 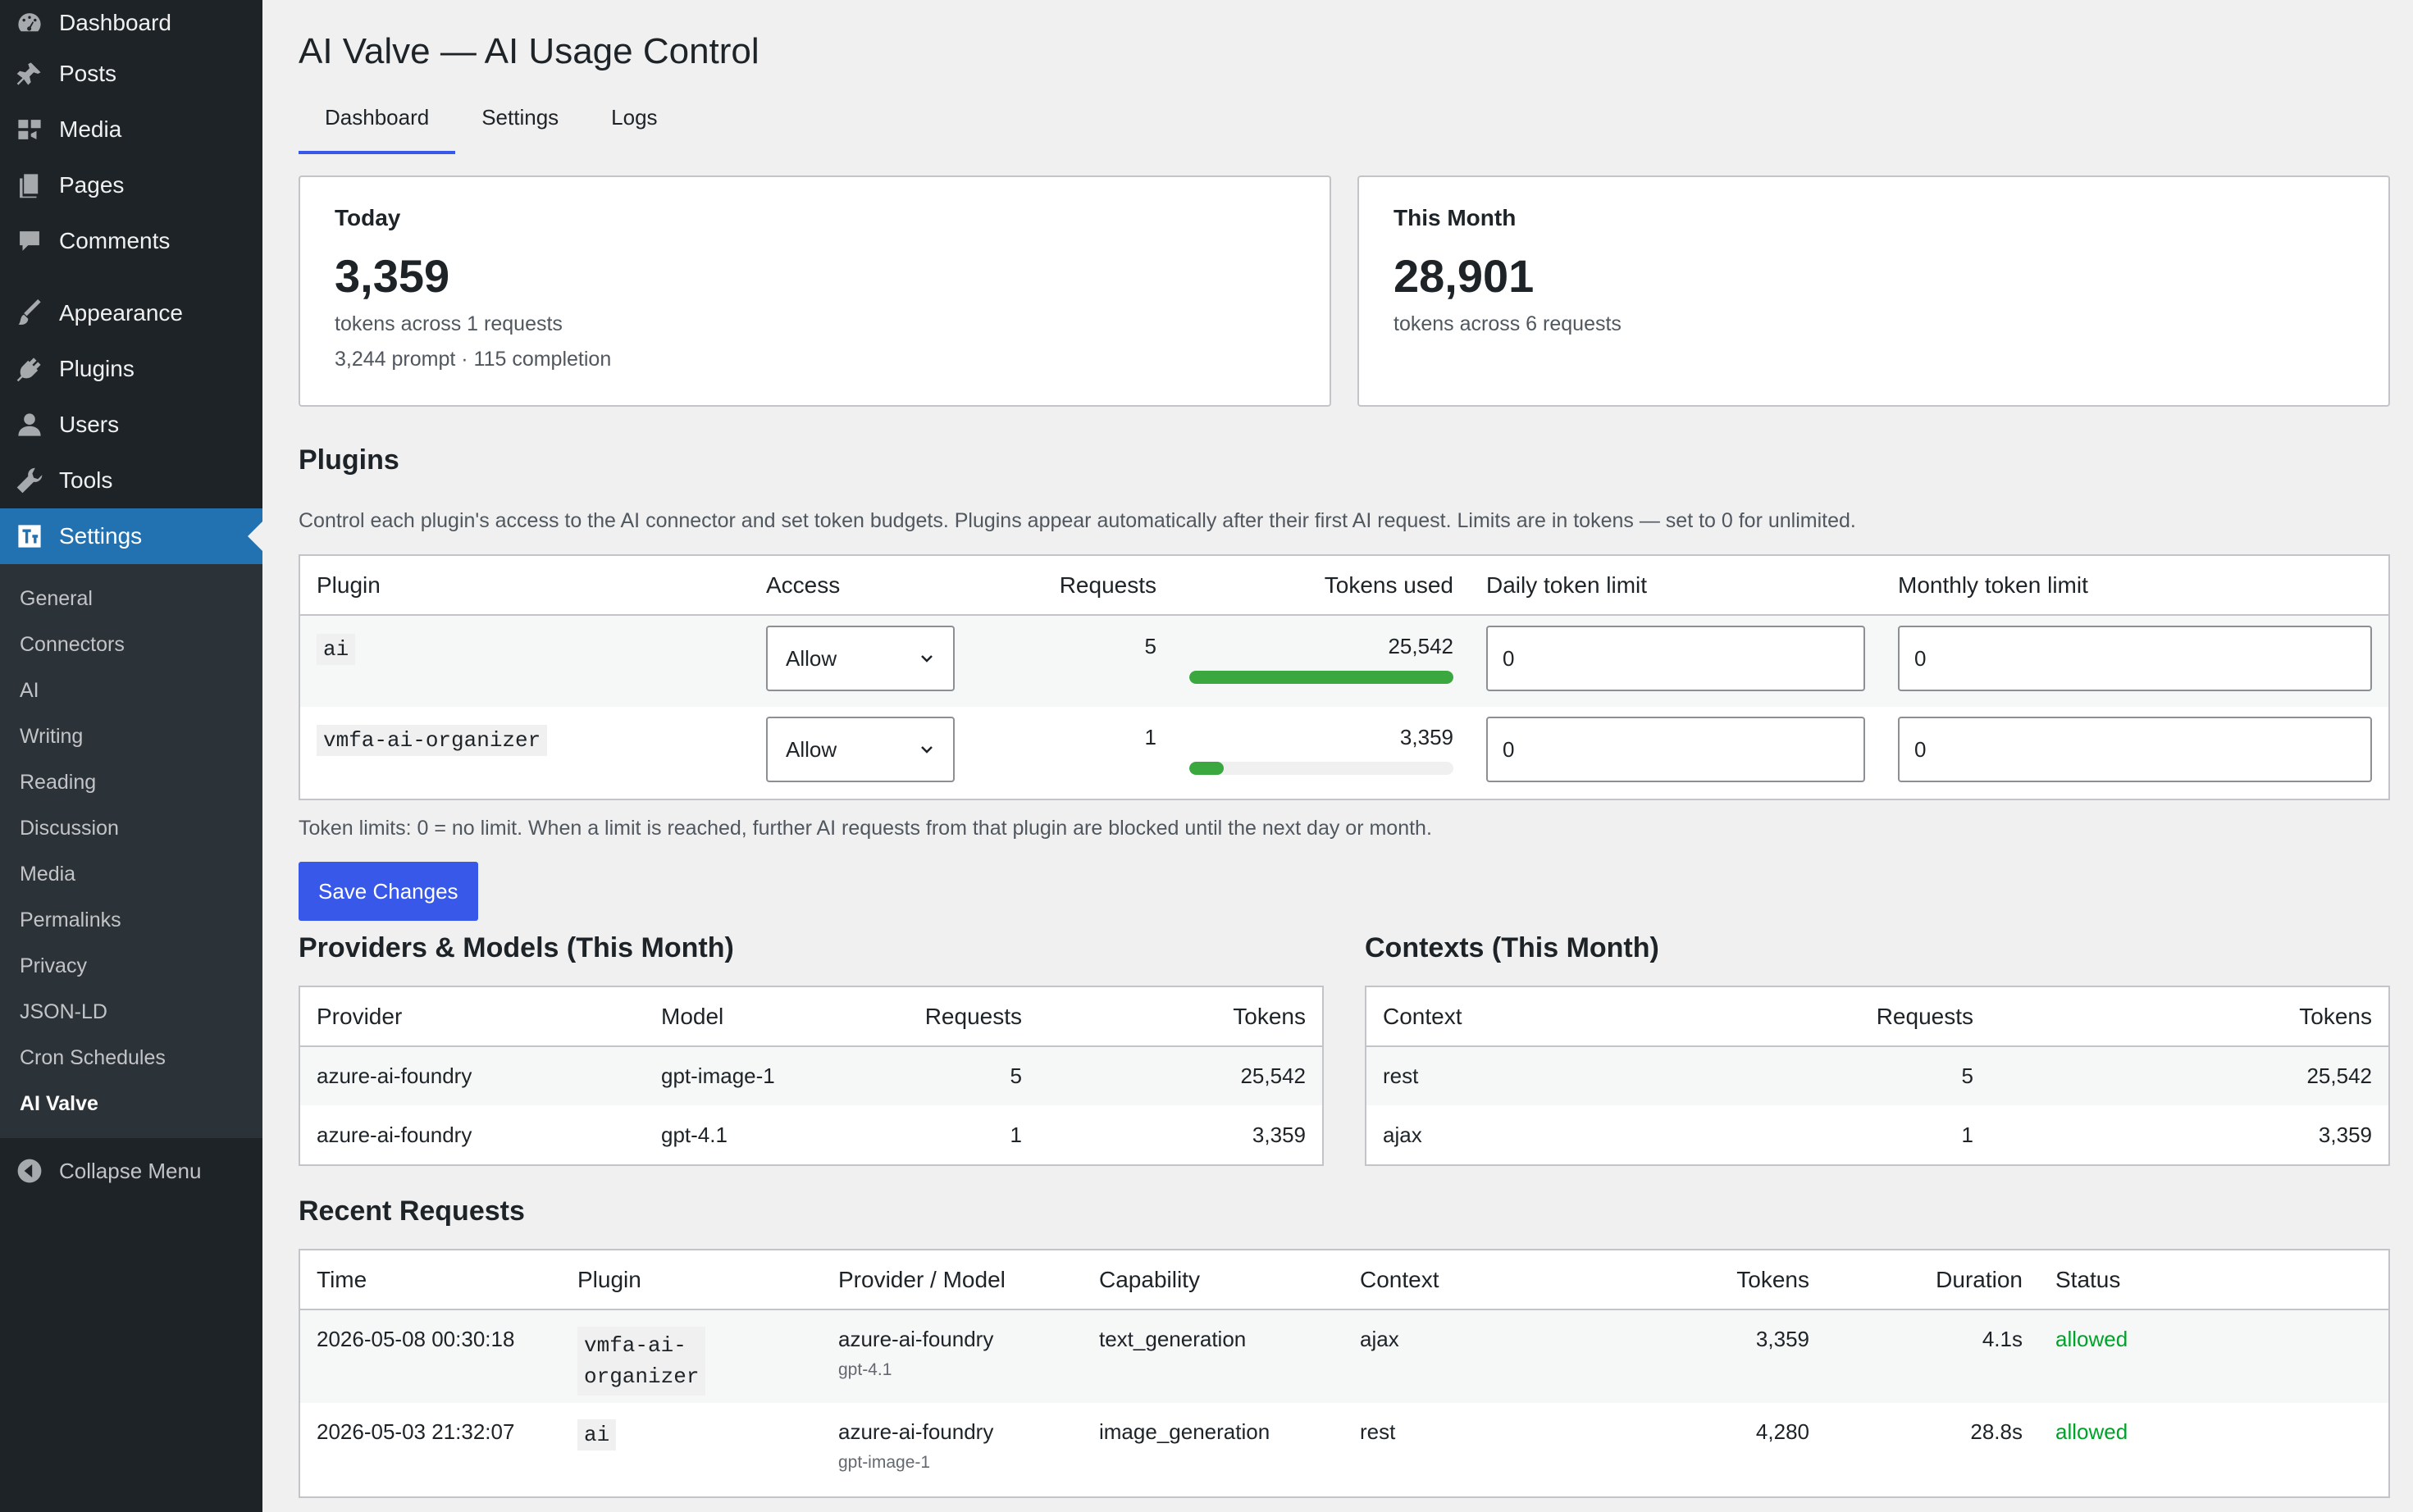 What do you see at coordinates (965, 1075) in the screenshot?
I see `requests-cell: 5` at bounding box center [965, 1075].